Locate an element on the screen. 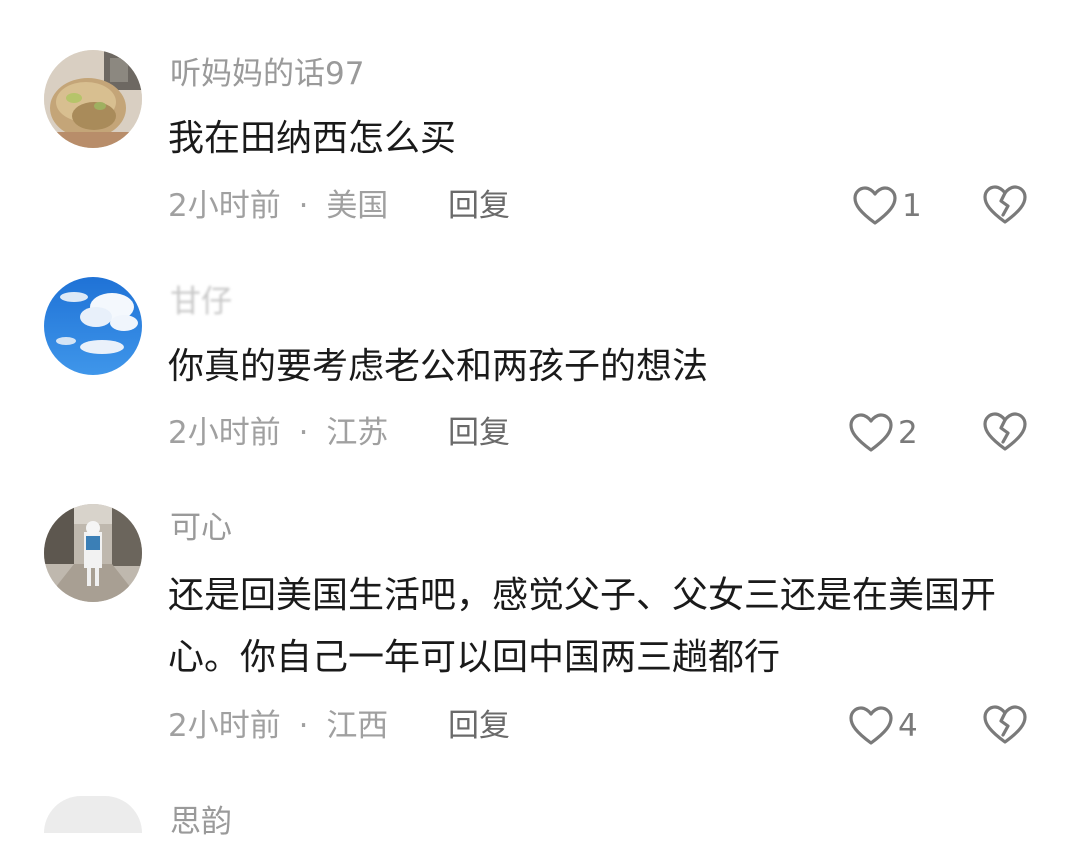 Image resolution: width=1079 pixels, height=842 pixels. like-button: 2 is located at coordinates (883, 433).